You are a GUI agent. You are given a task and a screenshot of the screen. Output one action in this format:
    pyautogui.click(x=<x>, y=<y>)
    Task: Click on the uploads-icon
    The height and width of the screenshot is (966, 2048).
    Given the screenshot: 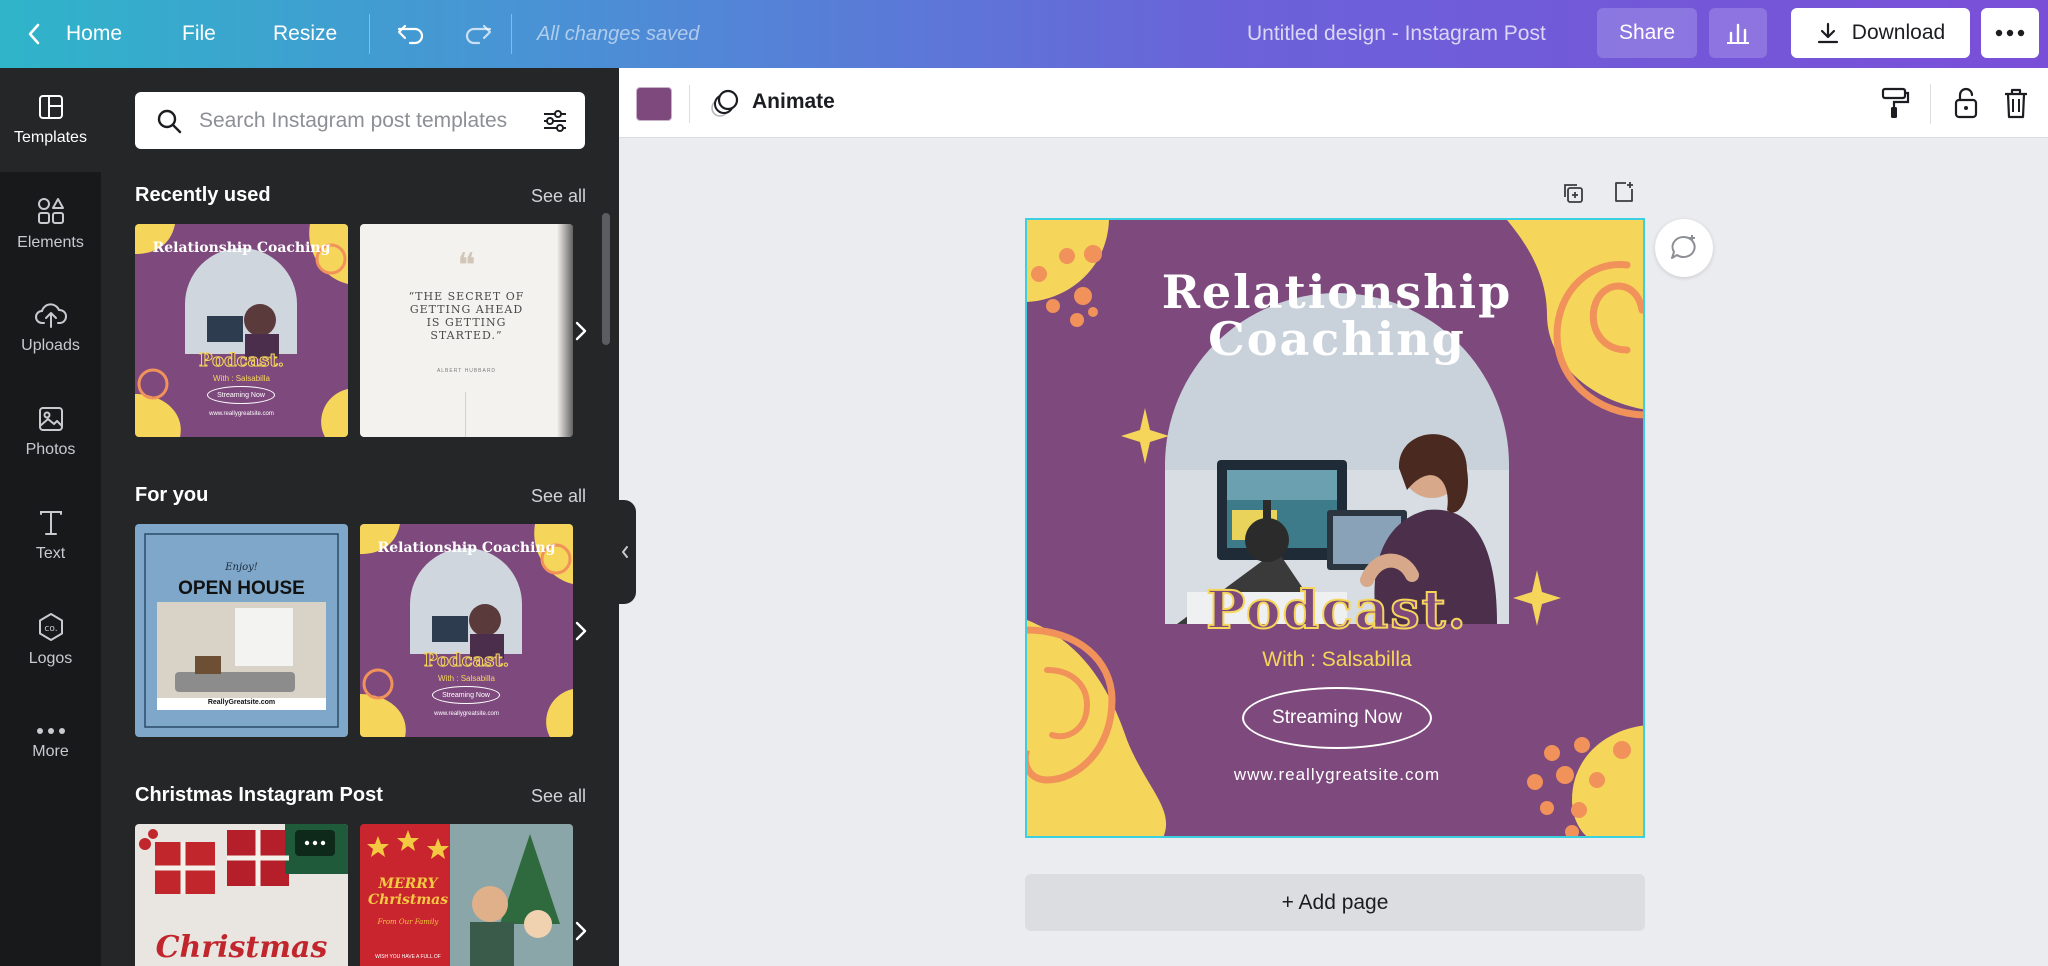 What is the action you would take?
    pyautogui.click(x=50, y=315)
    